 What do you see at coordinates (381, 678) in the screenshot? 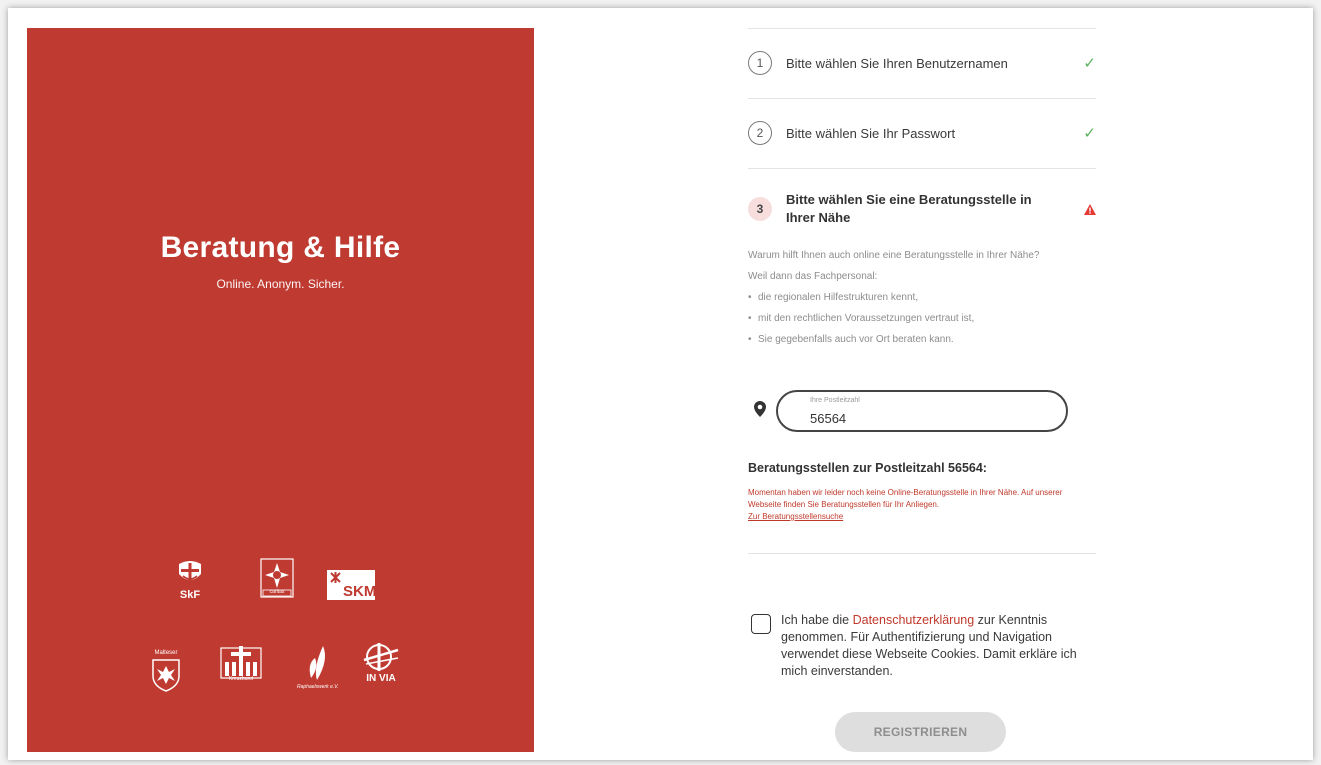
I see `invia-logo-caption: IN VIA` at bounding box center [381, 678].